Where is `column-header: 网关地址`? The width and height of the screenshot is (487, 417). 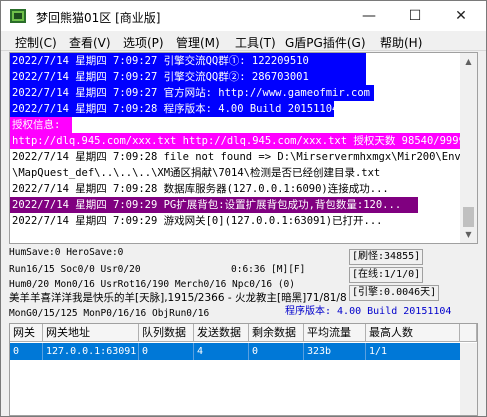
column-header: 网关地址 is located at coordinates (91, 333).